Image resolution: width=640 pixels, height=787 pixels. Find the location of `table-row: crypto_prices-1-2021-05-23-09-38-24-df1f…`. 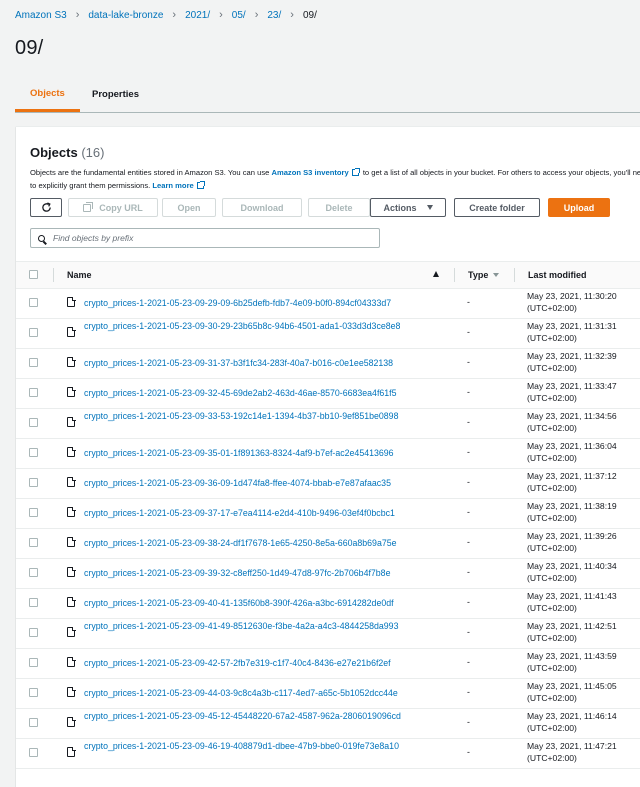

table-row: crypto_prices-1-2021-05-23-09-38-24-df1f… is located at coordinates (328, 543).